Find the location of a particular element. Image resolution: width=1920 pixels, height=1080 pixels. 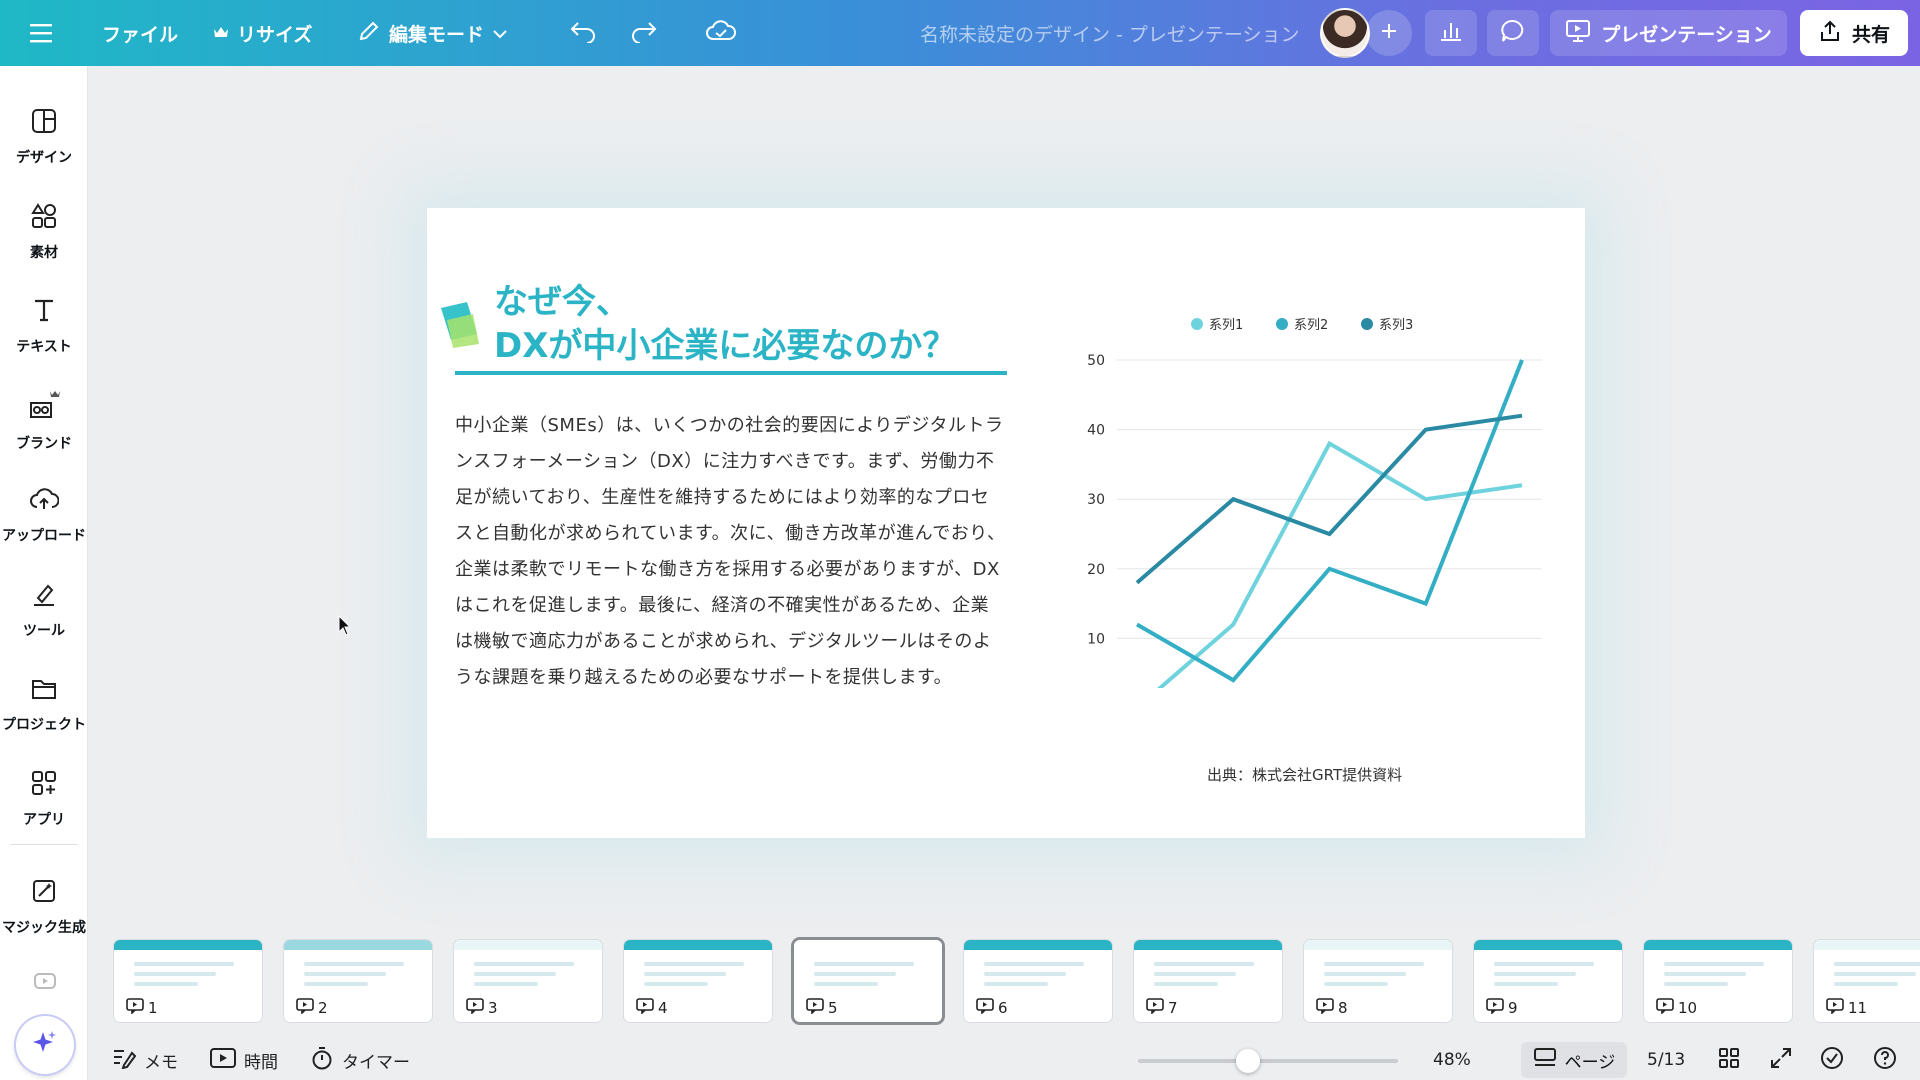

timing-label: 時間 is located at coordinates (261, 1062).